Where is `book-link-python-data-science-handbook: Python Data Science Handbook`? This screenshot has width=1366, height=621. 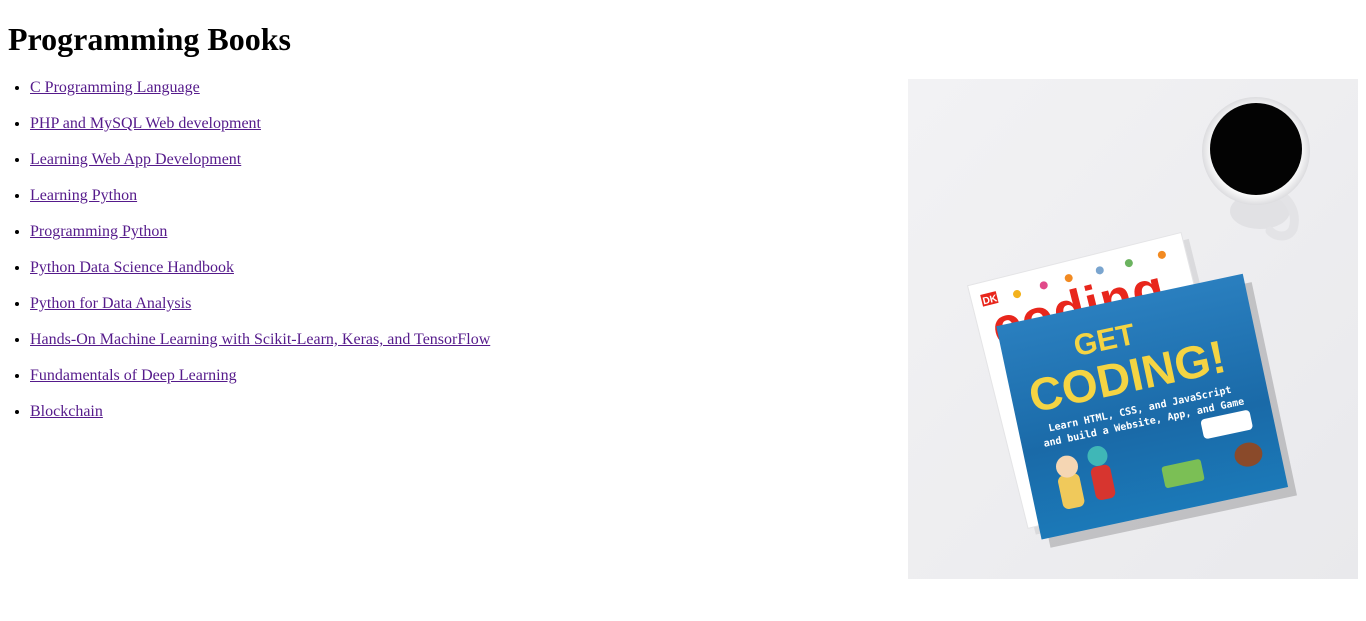 book-link-python-data-science-handbook: Python Data Science Handbook is located at coordinates (132, 267).